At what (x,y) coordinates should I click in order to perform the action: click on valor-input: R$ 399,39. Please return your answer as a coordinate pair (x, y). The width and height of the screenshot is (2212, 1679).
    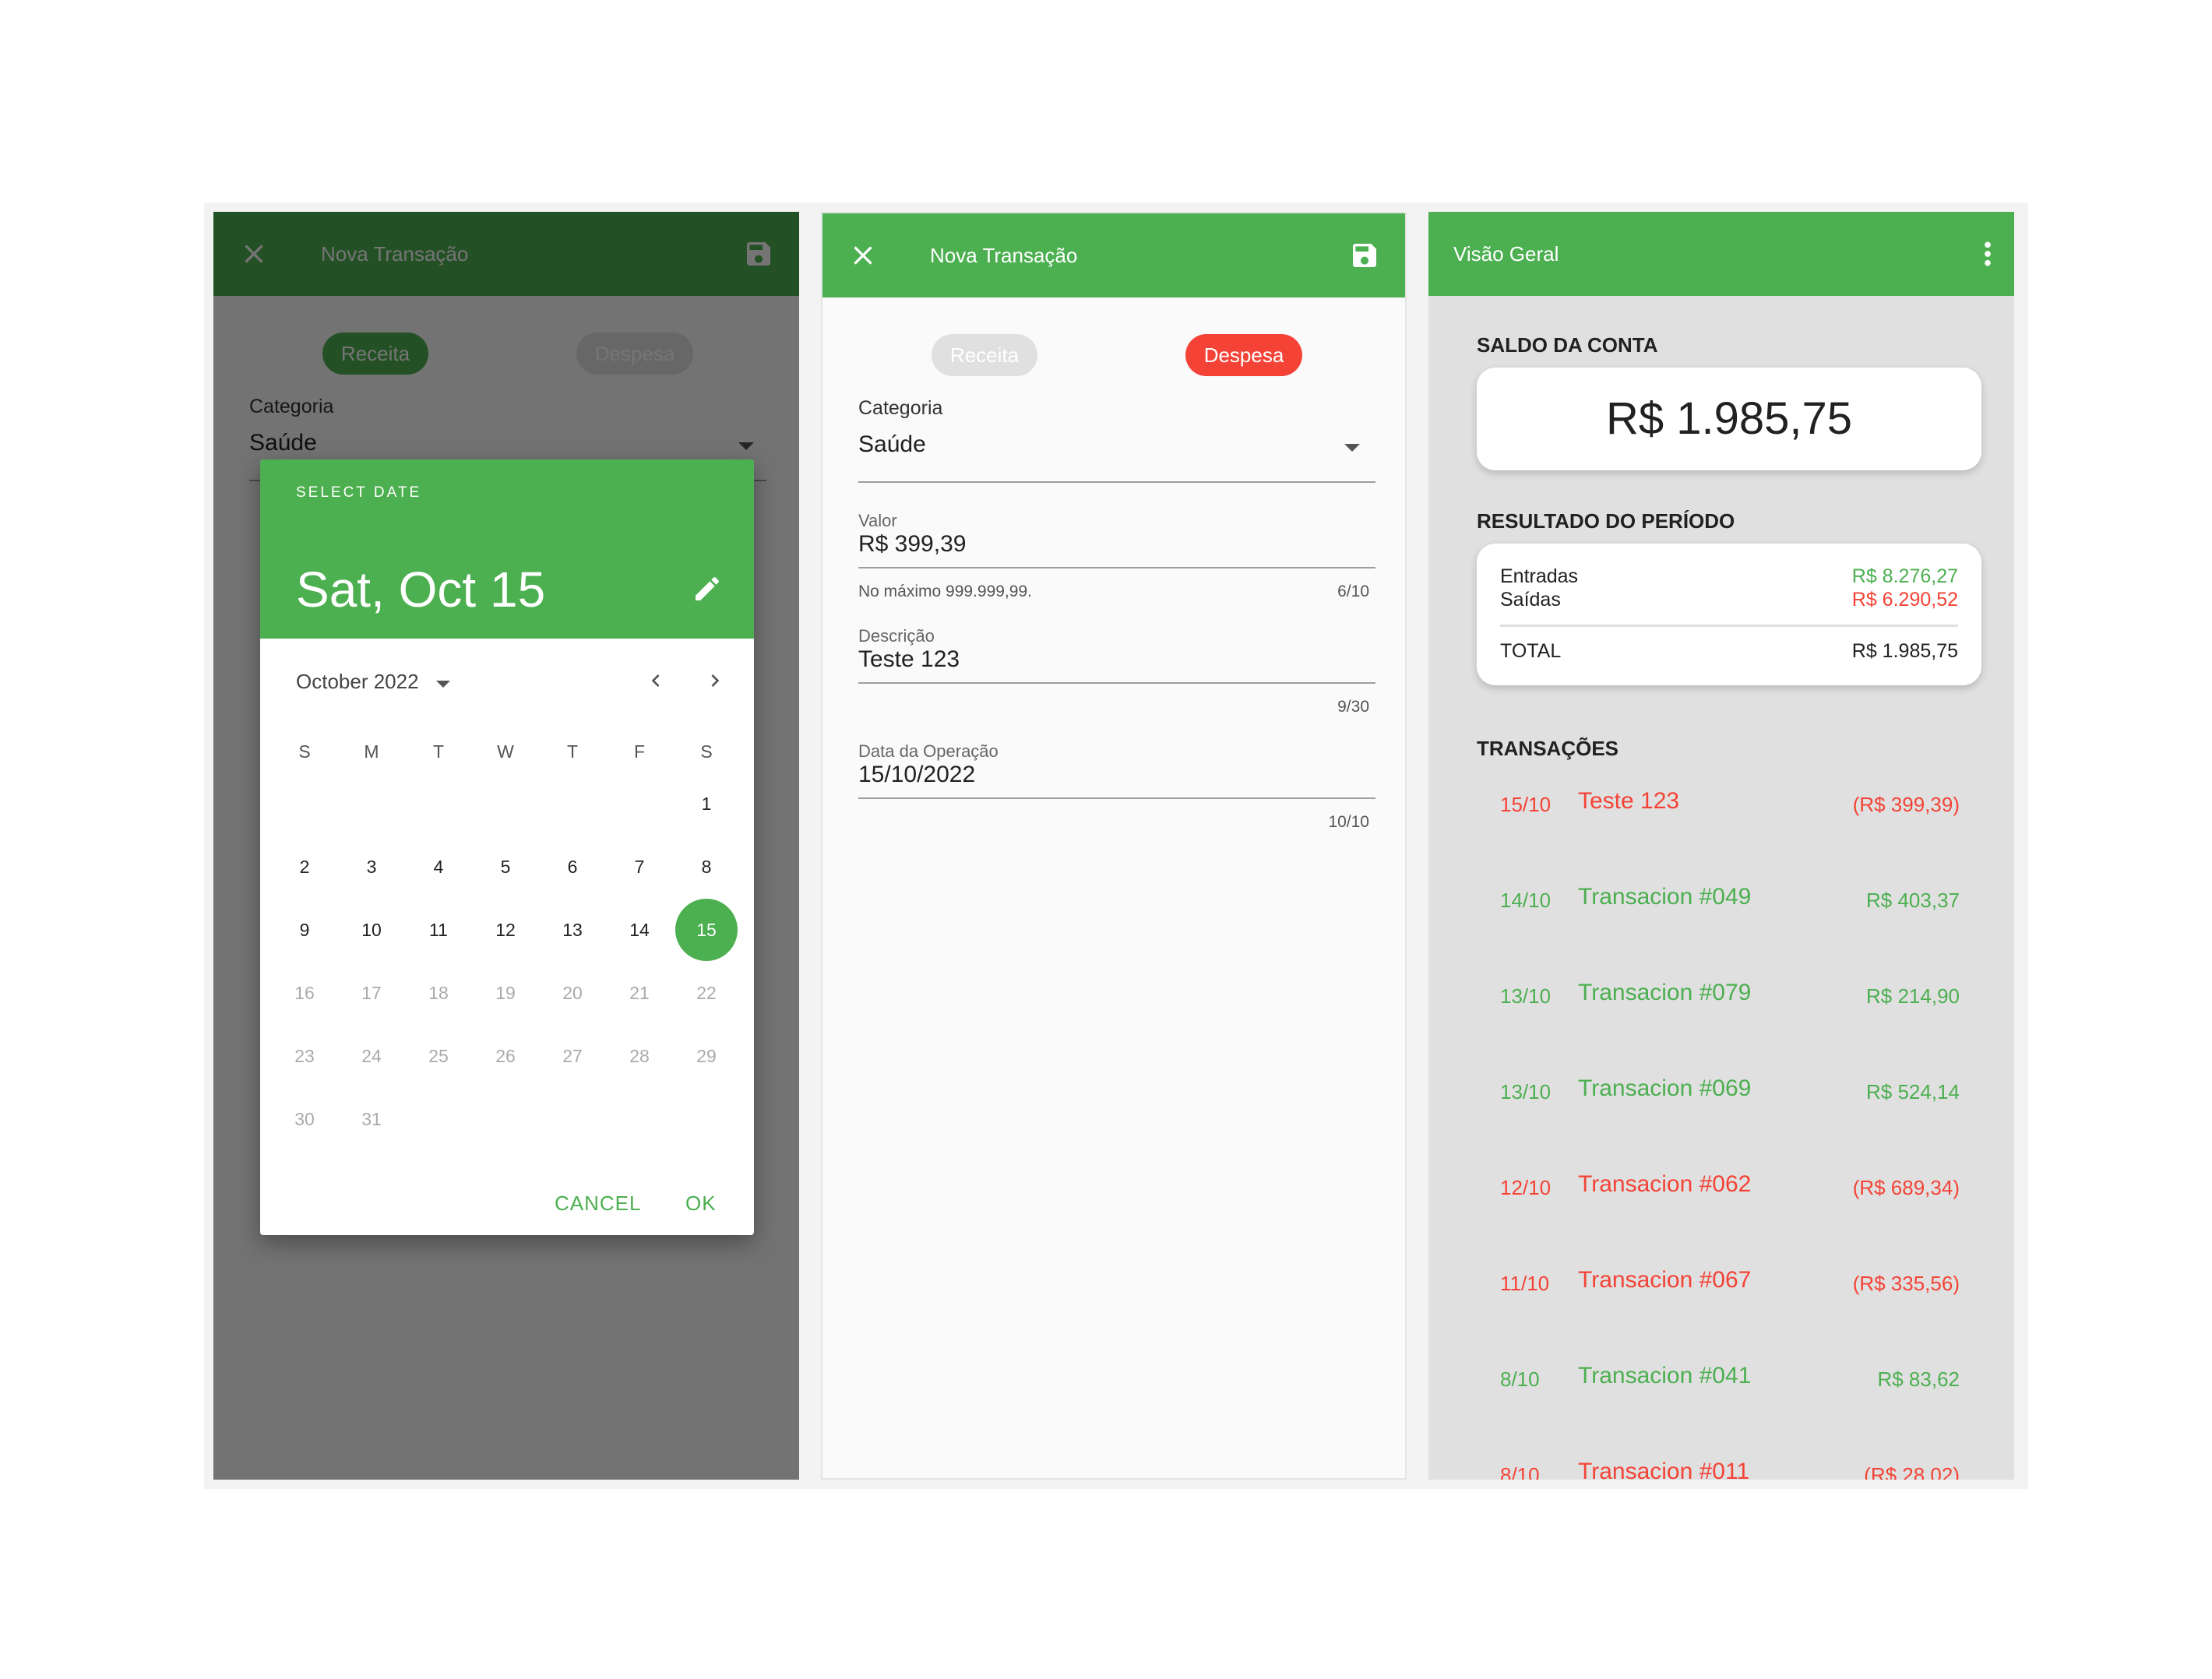
    Looking at the image, I should click on (912, 544).